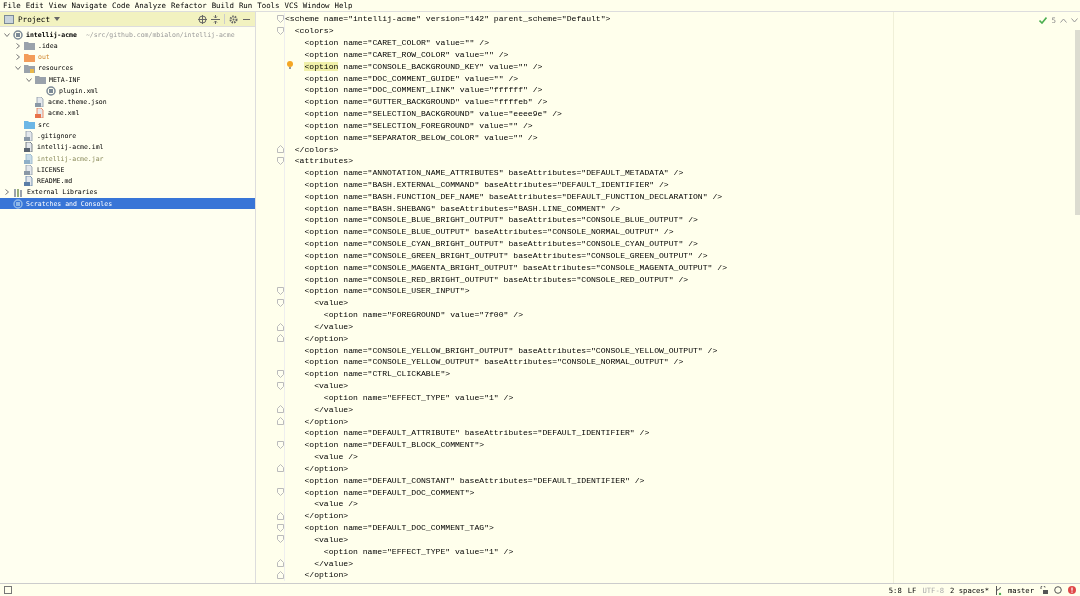  Describe the element at coordinates (515, 267) in the screenshot. I see `code-line: <option name="CONSOLE_MAGENTA_BRIGHT_OUTPUT" baseAttributes="CONSOLE_MAGENTA_OUTPUT" />` at that location.